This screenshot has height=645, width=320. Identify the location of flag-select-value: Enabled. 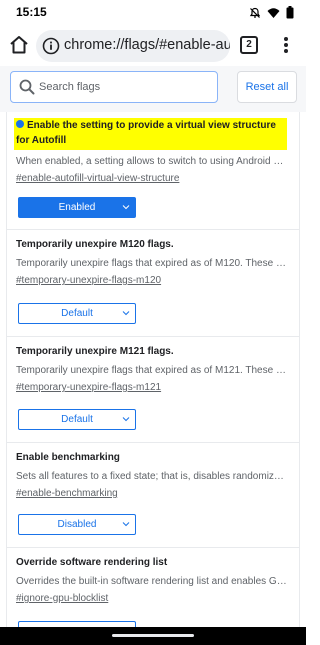
(77, 207).